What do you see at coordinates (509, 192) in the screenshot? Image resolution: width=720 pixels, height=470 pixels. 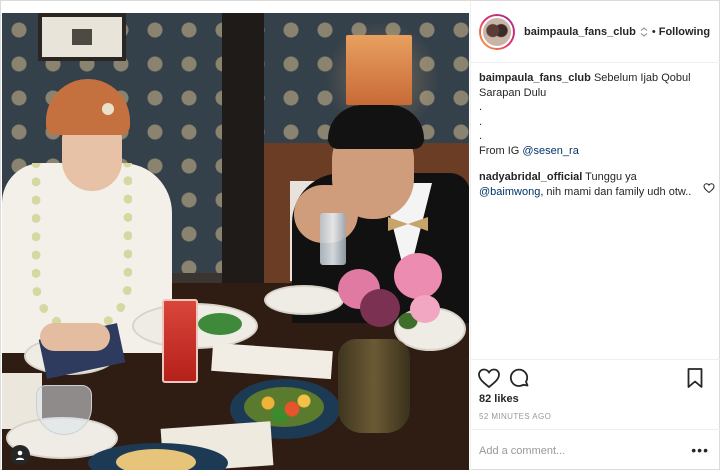 I see `comment-mention: @baimwong` at bounding box center [509, 192].